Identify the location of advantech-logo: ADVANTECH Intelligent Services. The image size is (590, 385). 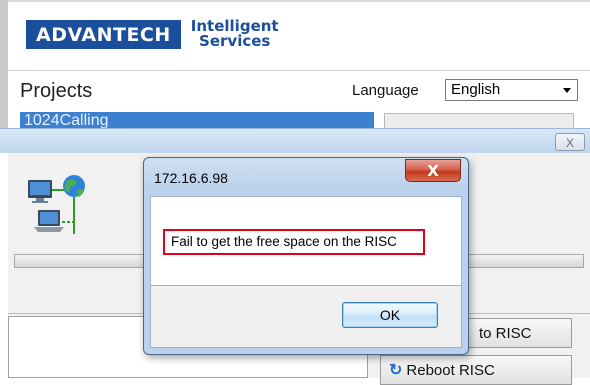
(152, 34).